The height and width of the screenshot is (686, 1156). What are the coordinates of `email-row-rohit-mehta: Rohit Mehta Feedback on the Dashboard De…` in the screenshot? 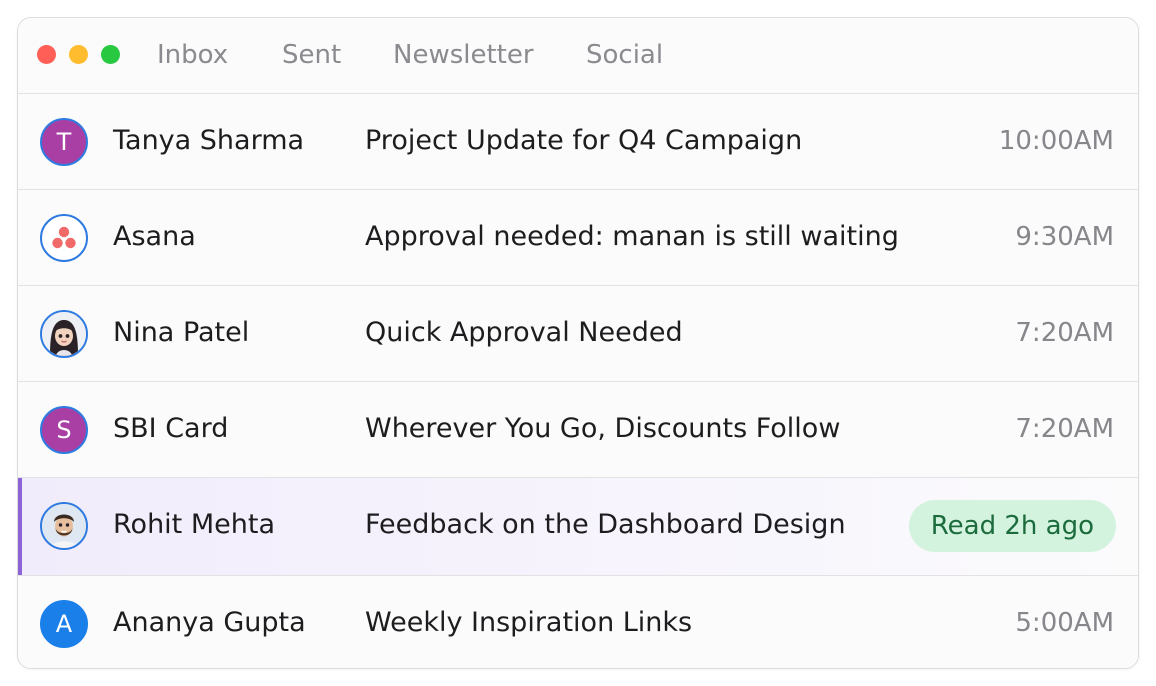 It's located at (578, 527).